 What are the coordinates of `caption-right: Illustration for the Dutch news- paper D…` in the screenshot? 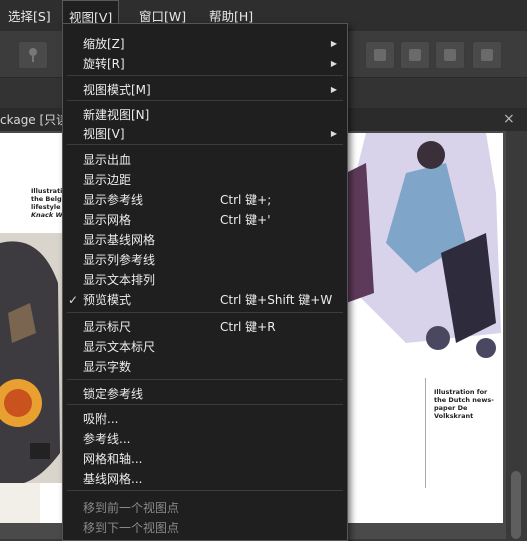 It's located at (468, 404).